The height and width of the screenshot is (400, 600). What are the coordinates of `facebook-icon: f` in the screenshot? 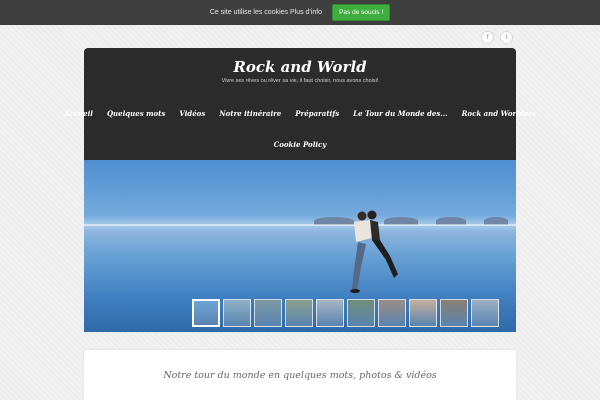 It's located at (487, 37).